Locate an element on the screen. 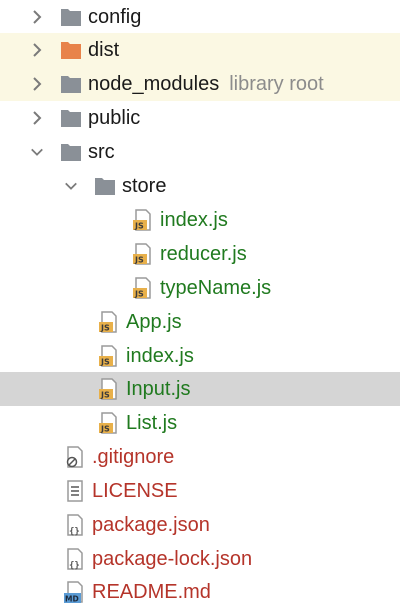  tree-item-label: store is located at coordinates (144, 186).